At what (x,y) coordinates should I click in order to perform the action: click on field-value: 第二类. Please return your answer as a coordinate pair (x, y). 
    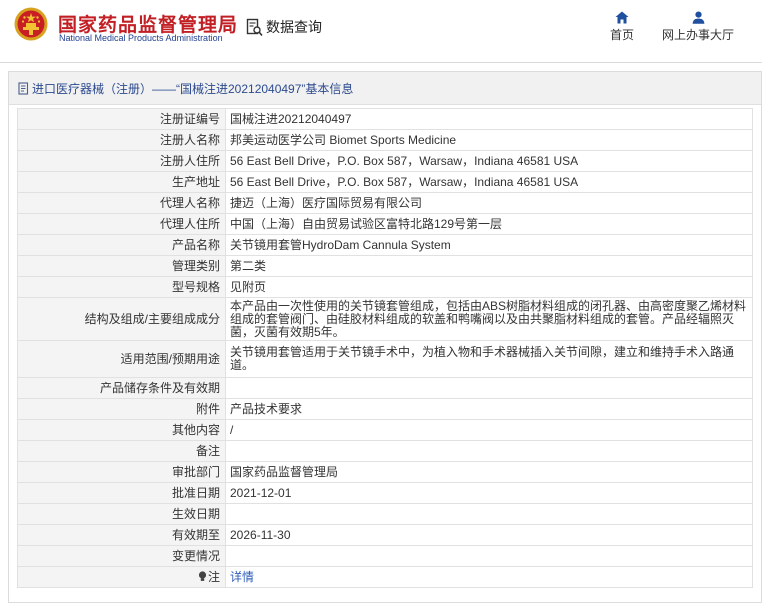
    Looking at the image, I should click on (489, 266).